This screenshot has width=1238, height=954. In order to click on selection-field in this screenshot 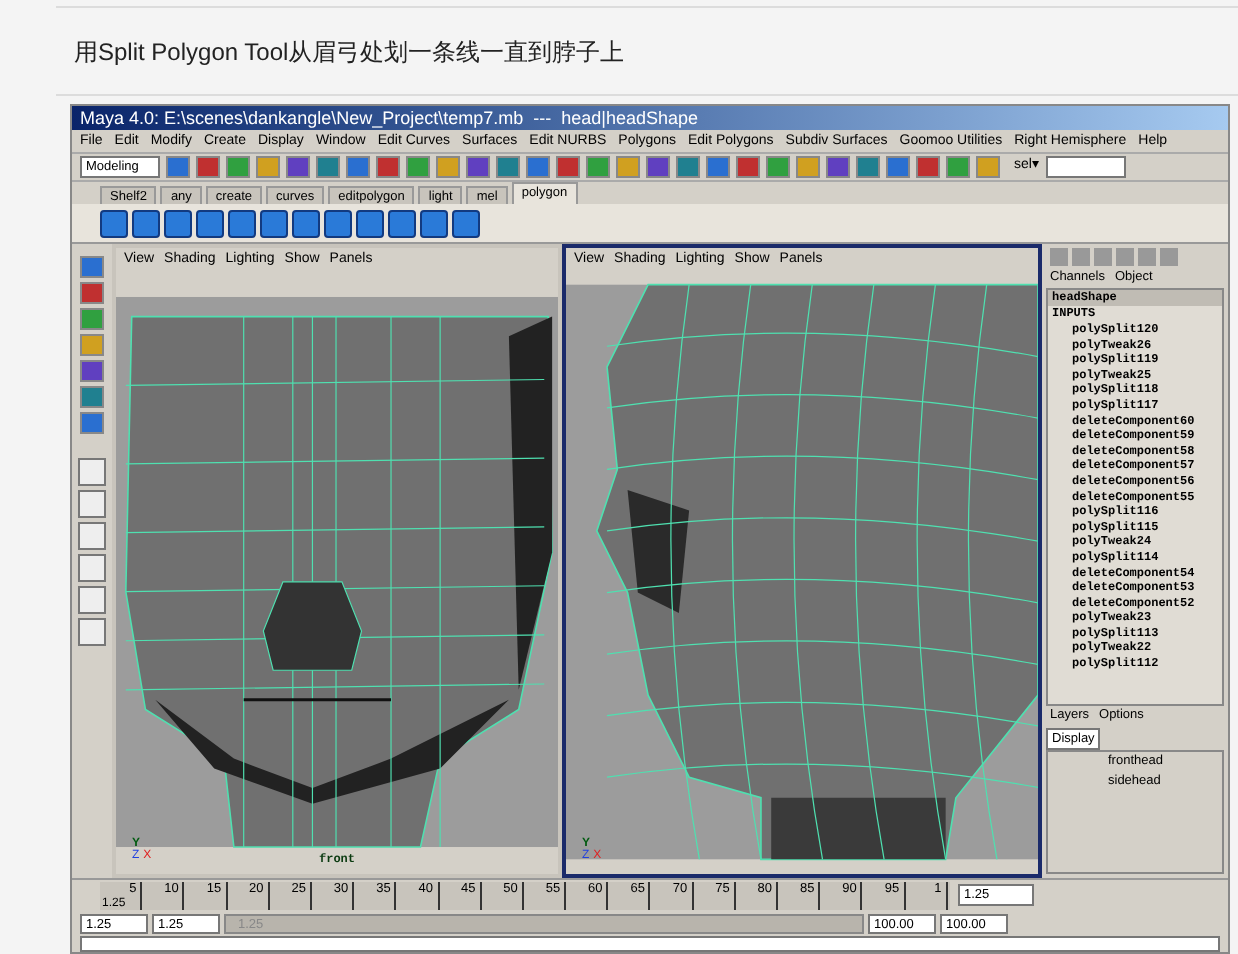, I will do `click(1085, 167)`.